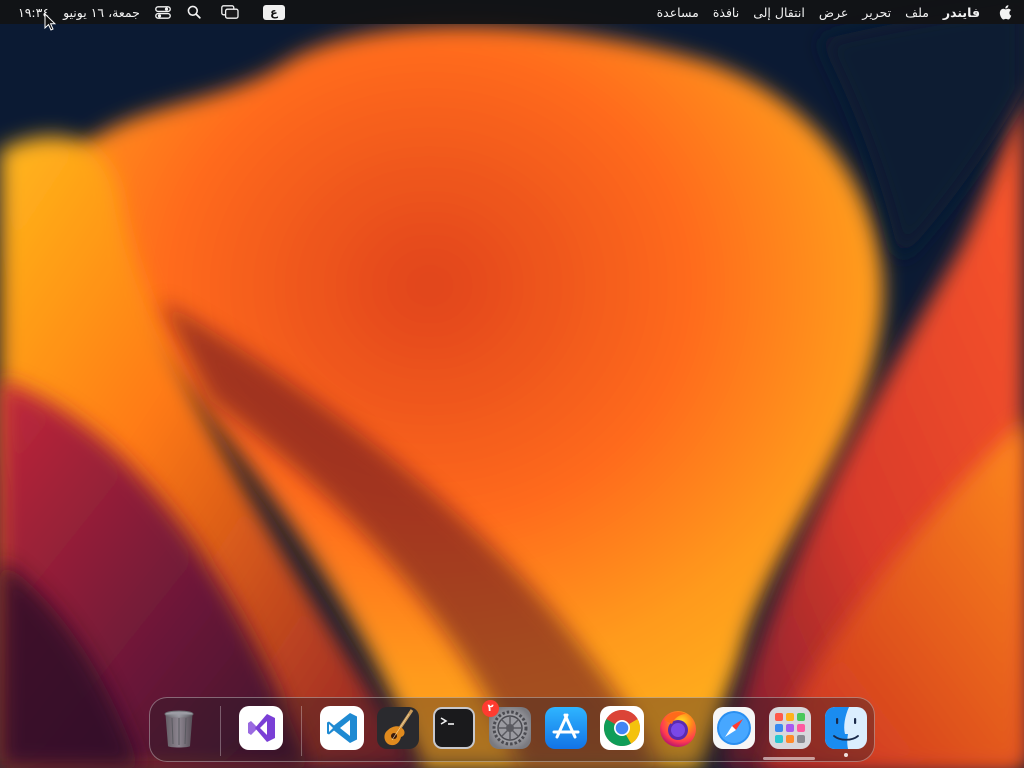 Image resolution: width=1024 pixels, height=768 pixels. I want to click on mouse-pointer-icon, so click(50, 23).